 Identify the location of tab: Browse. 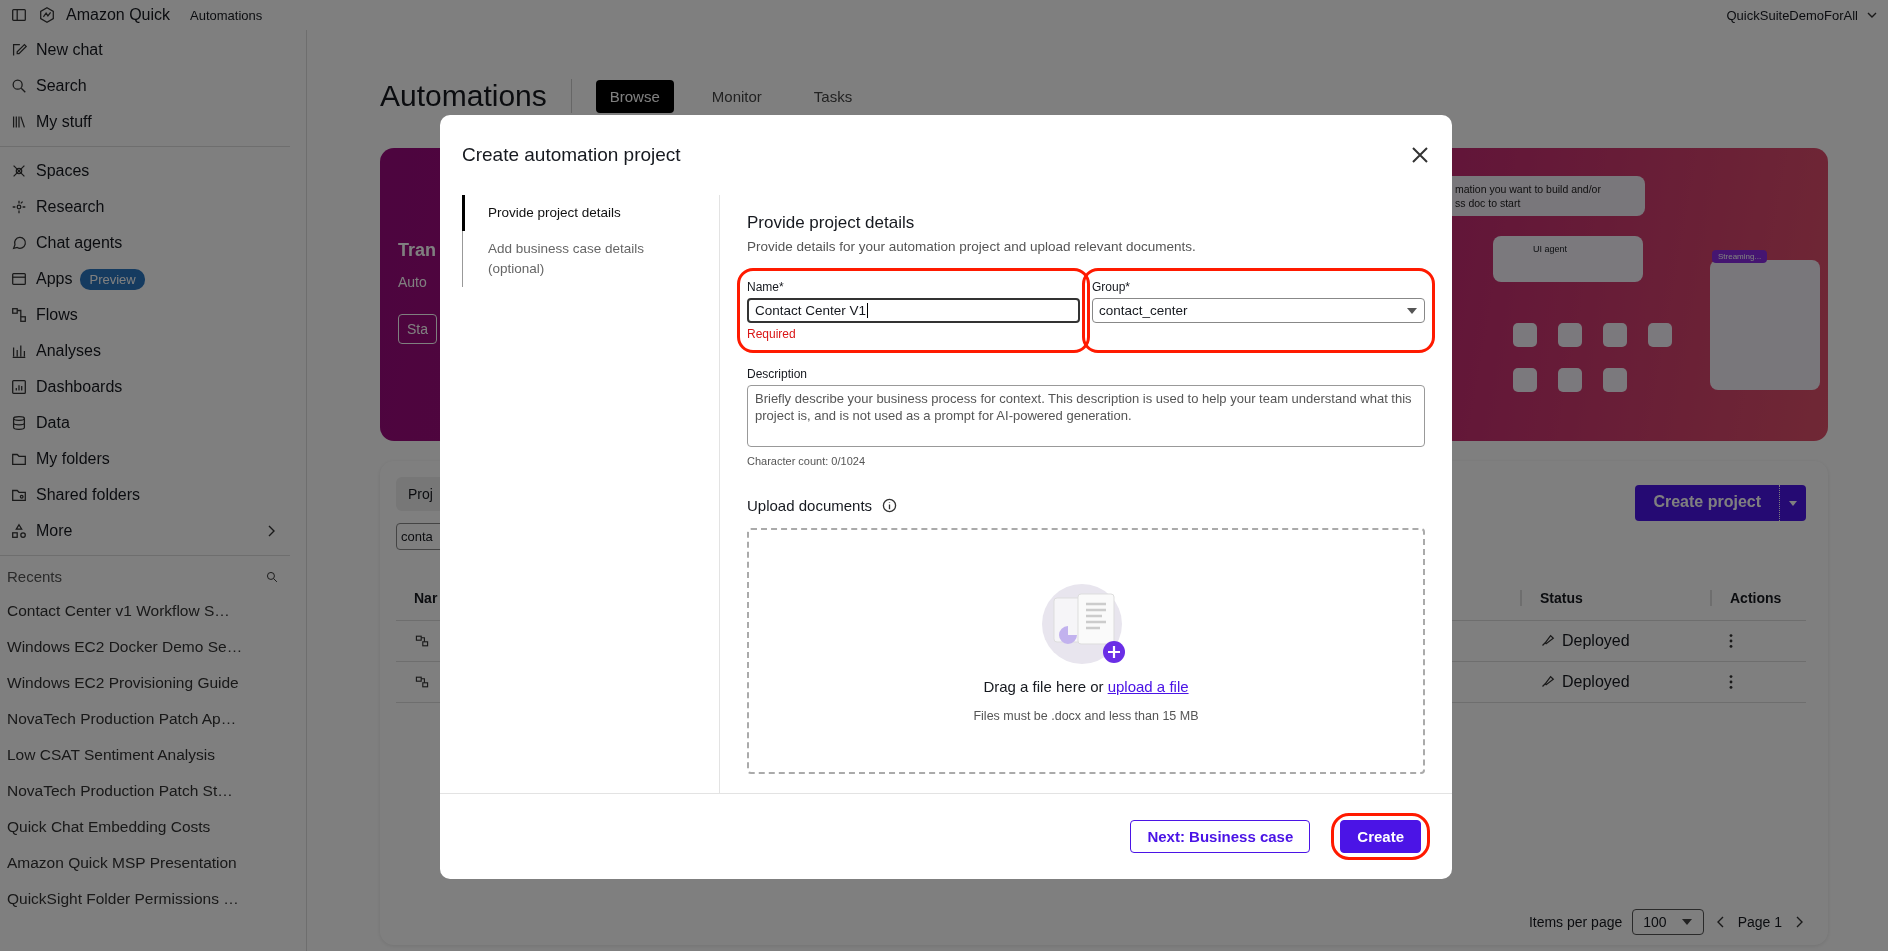
(634, 96).